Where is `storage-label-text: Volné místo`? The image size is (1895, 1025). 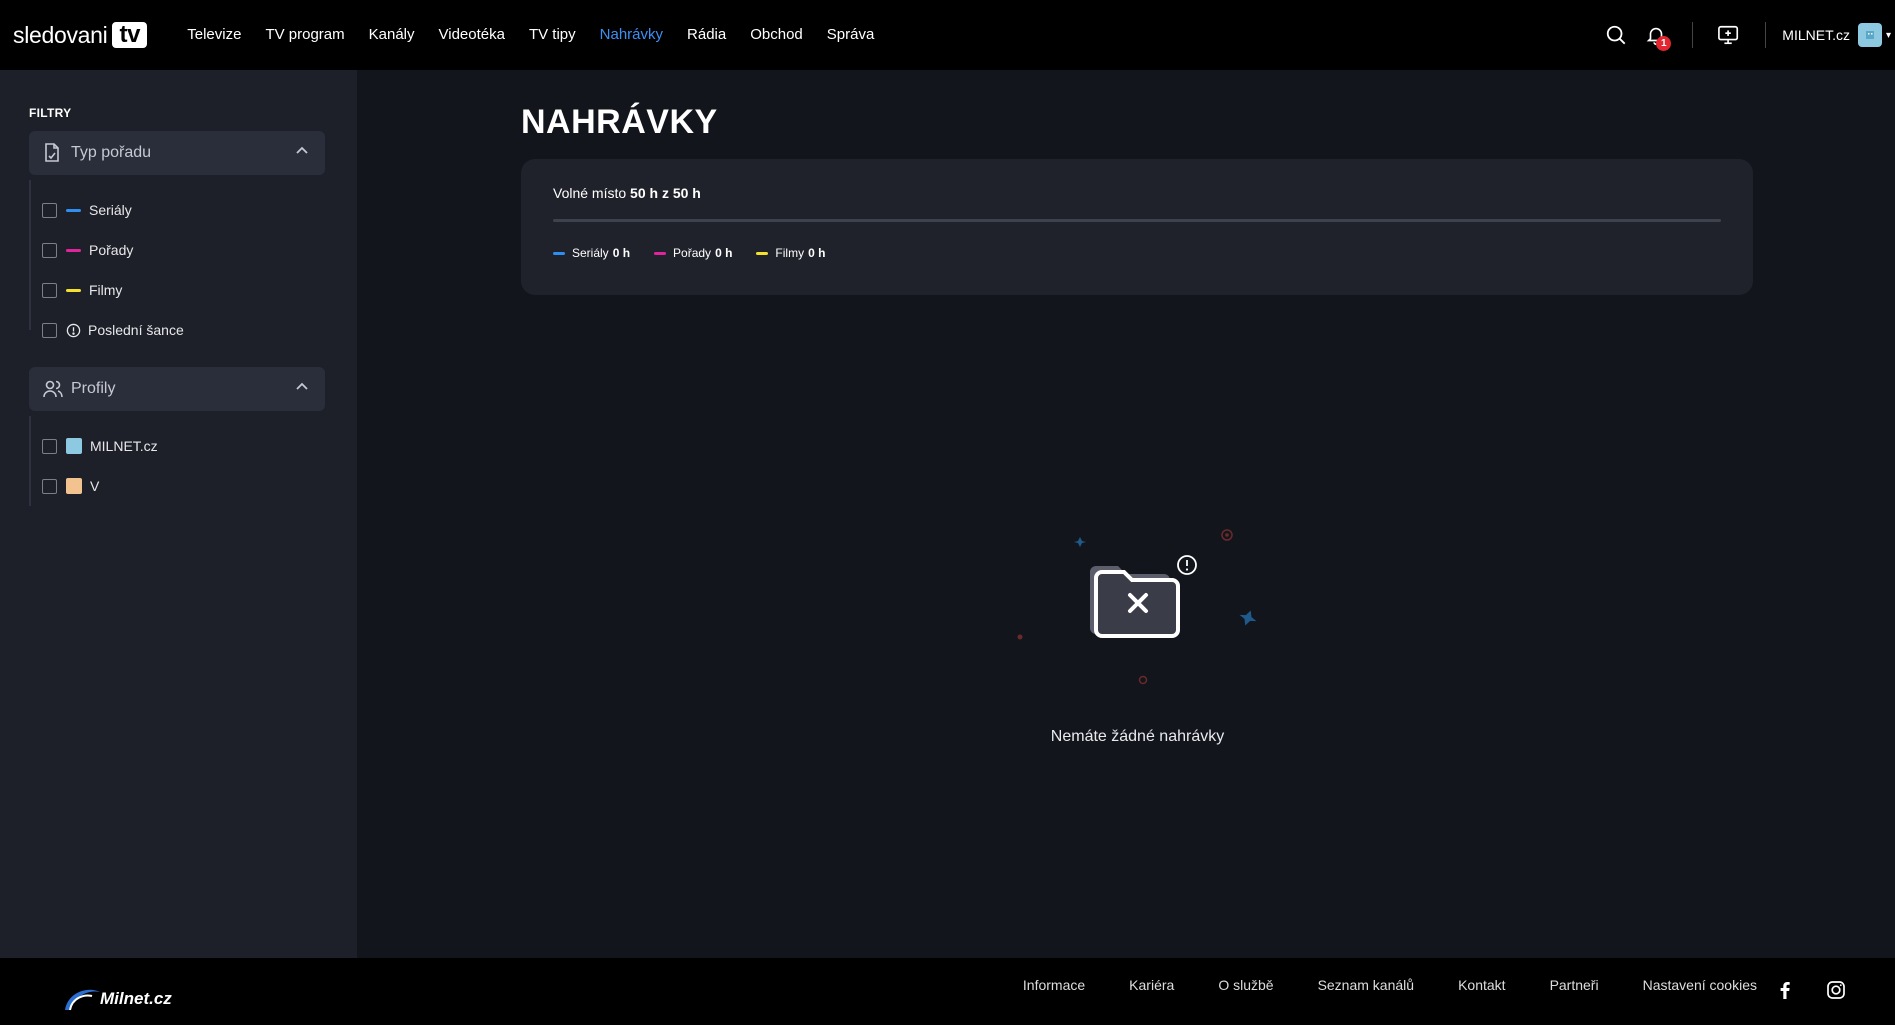
storage-label-text: Volné místo is located at coordinates (590, 193).